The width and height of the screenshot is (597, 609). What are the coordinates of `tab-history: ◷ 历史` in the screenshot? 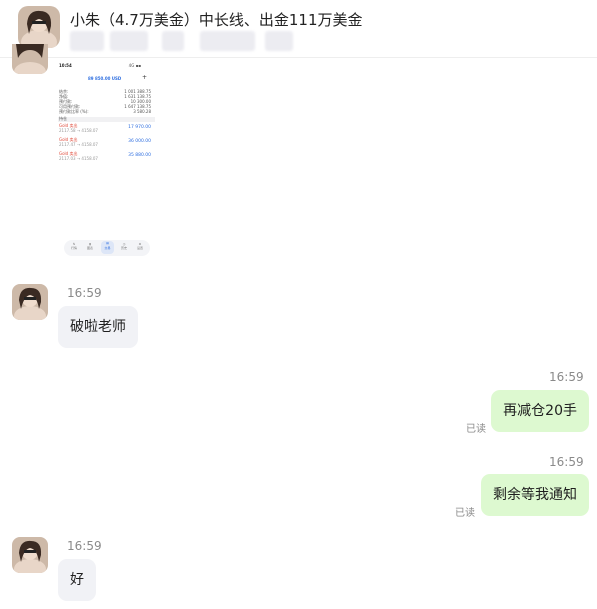 It's located at (124, 246).